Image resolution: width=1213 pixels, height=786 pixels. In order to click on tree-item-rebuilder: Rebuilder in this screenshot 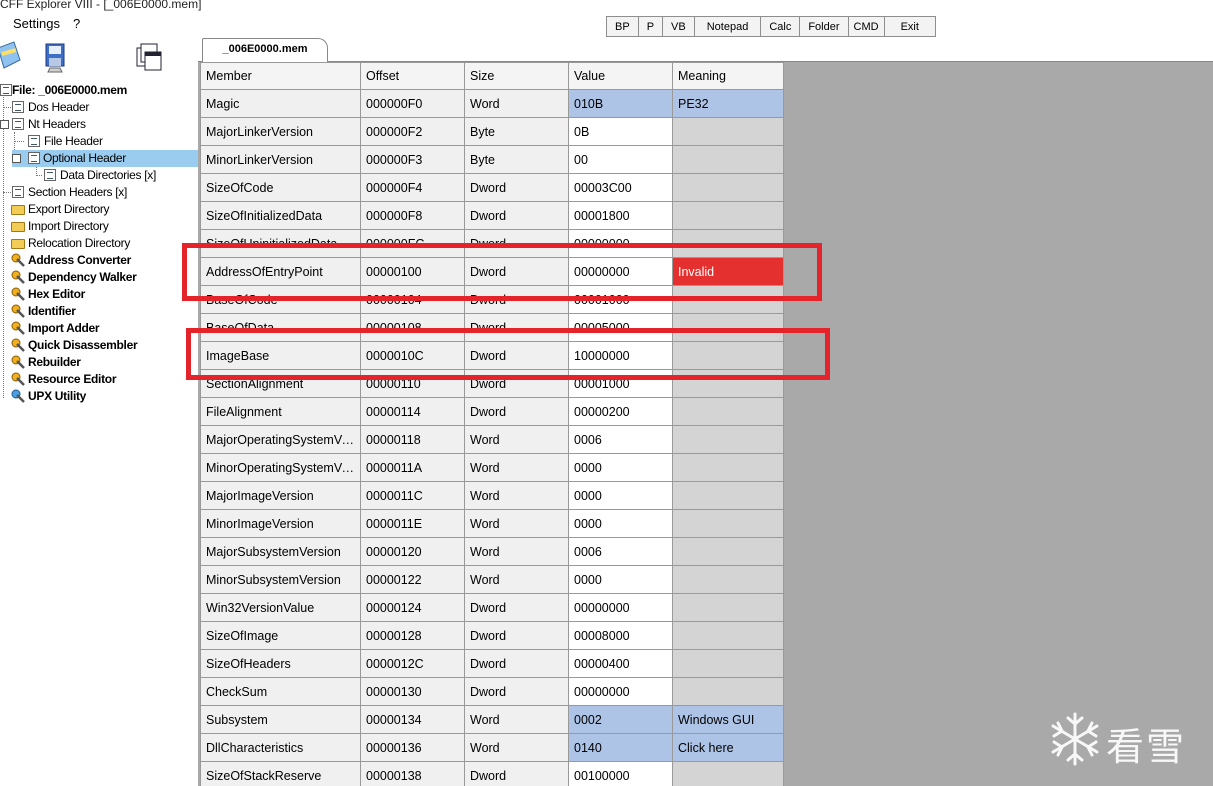, I will do `click(99, 362)`.